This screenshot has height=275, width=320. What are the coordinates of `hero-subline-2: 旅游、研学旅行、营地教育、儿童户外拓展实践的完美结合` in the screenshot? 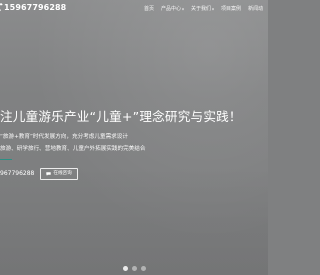 It's located at (73, 149).